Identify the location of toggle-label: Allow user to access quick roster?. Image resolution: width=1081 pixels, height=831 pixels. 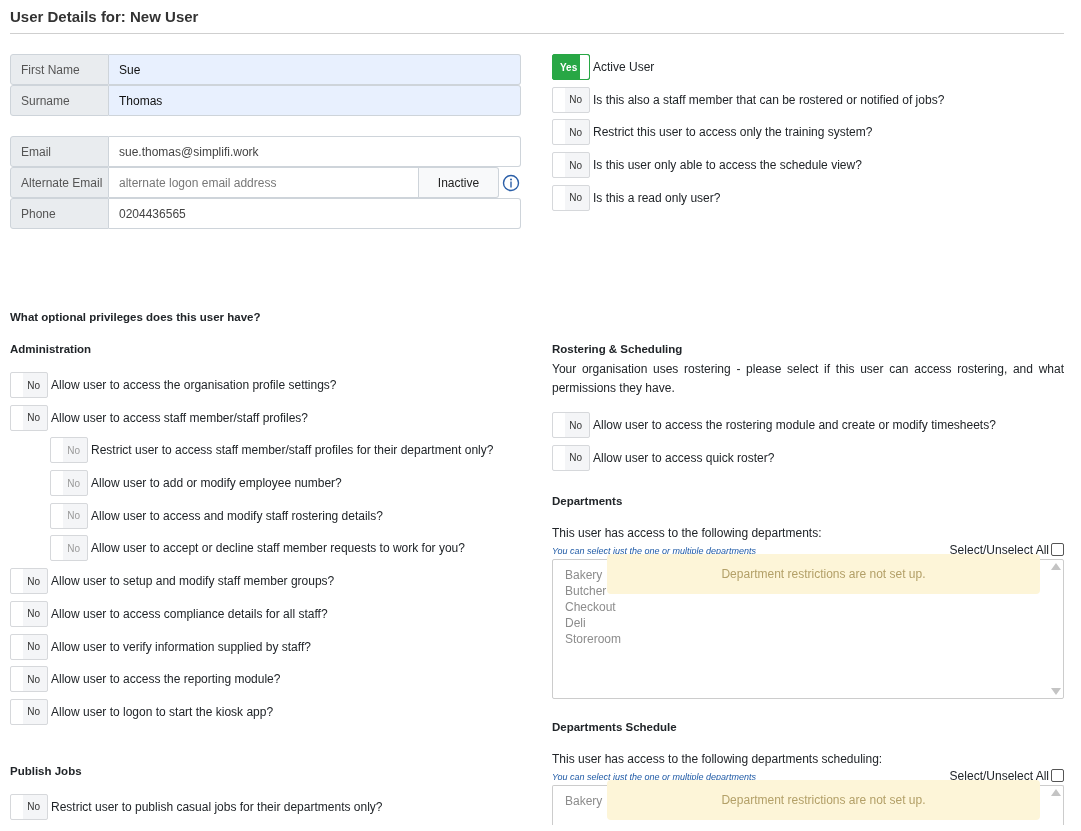
(684, 458).